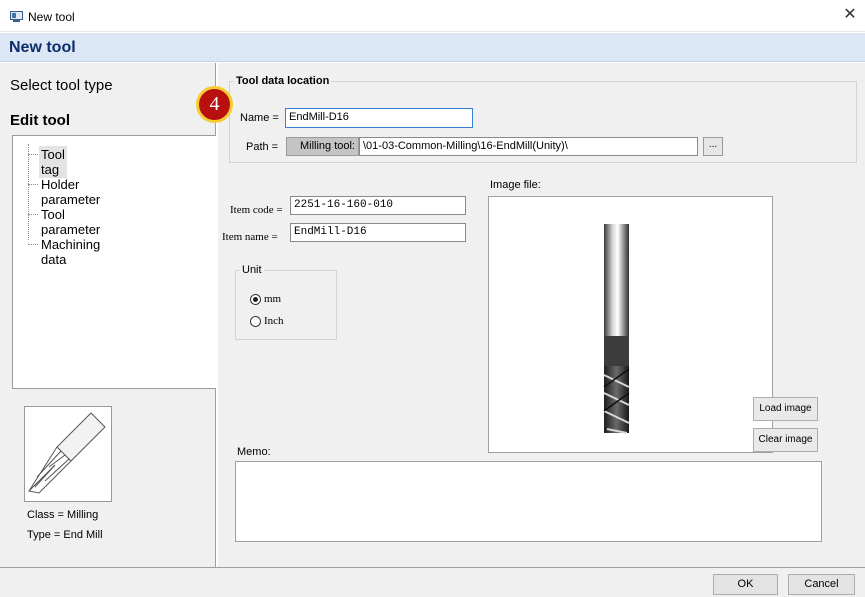 This screenshot has height=597, width=865. Describe the element at coordinates (259, 118) in the screenshot. I see `name-label: Name =` at that location.